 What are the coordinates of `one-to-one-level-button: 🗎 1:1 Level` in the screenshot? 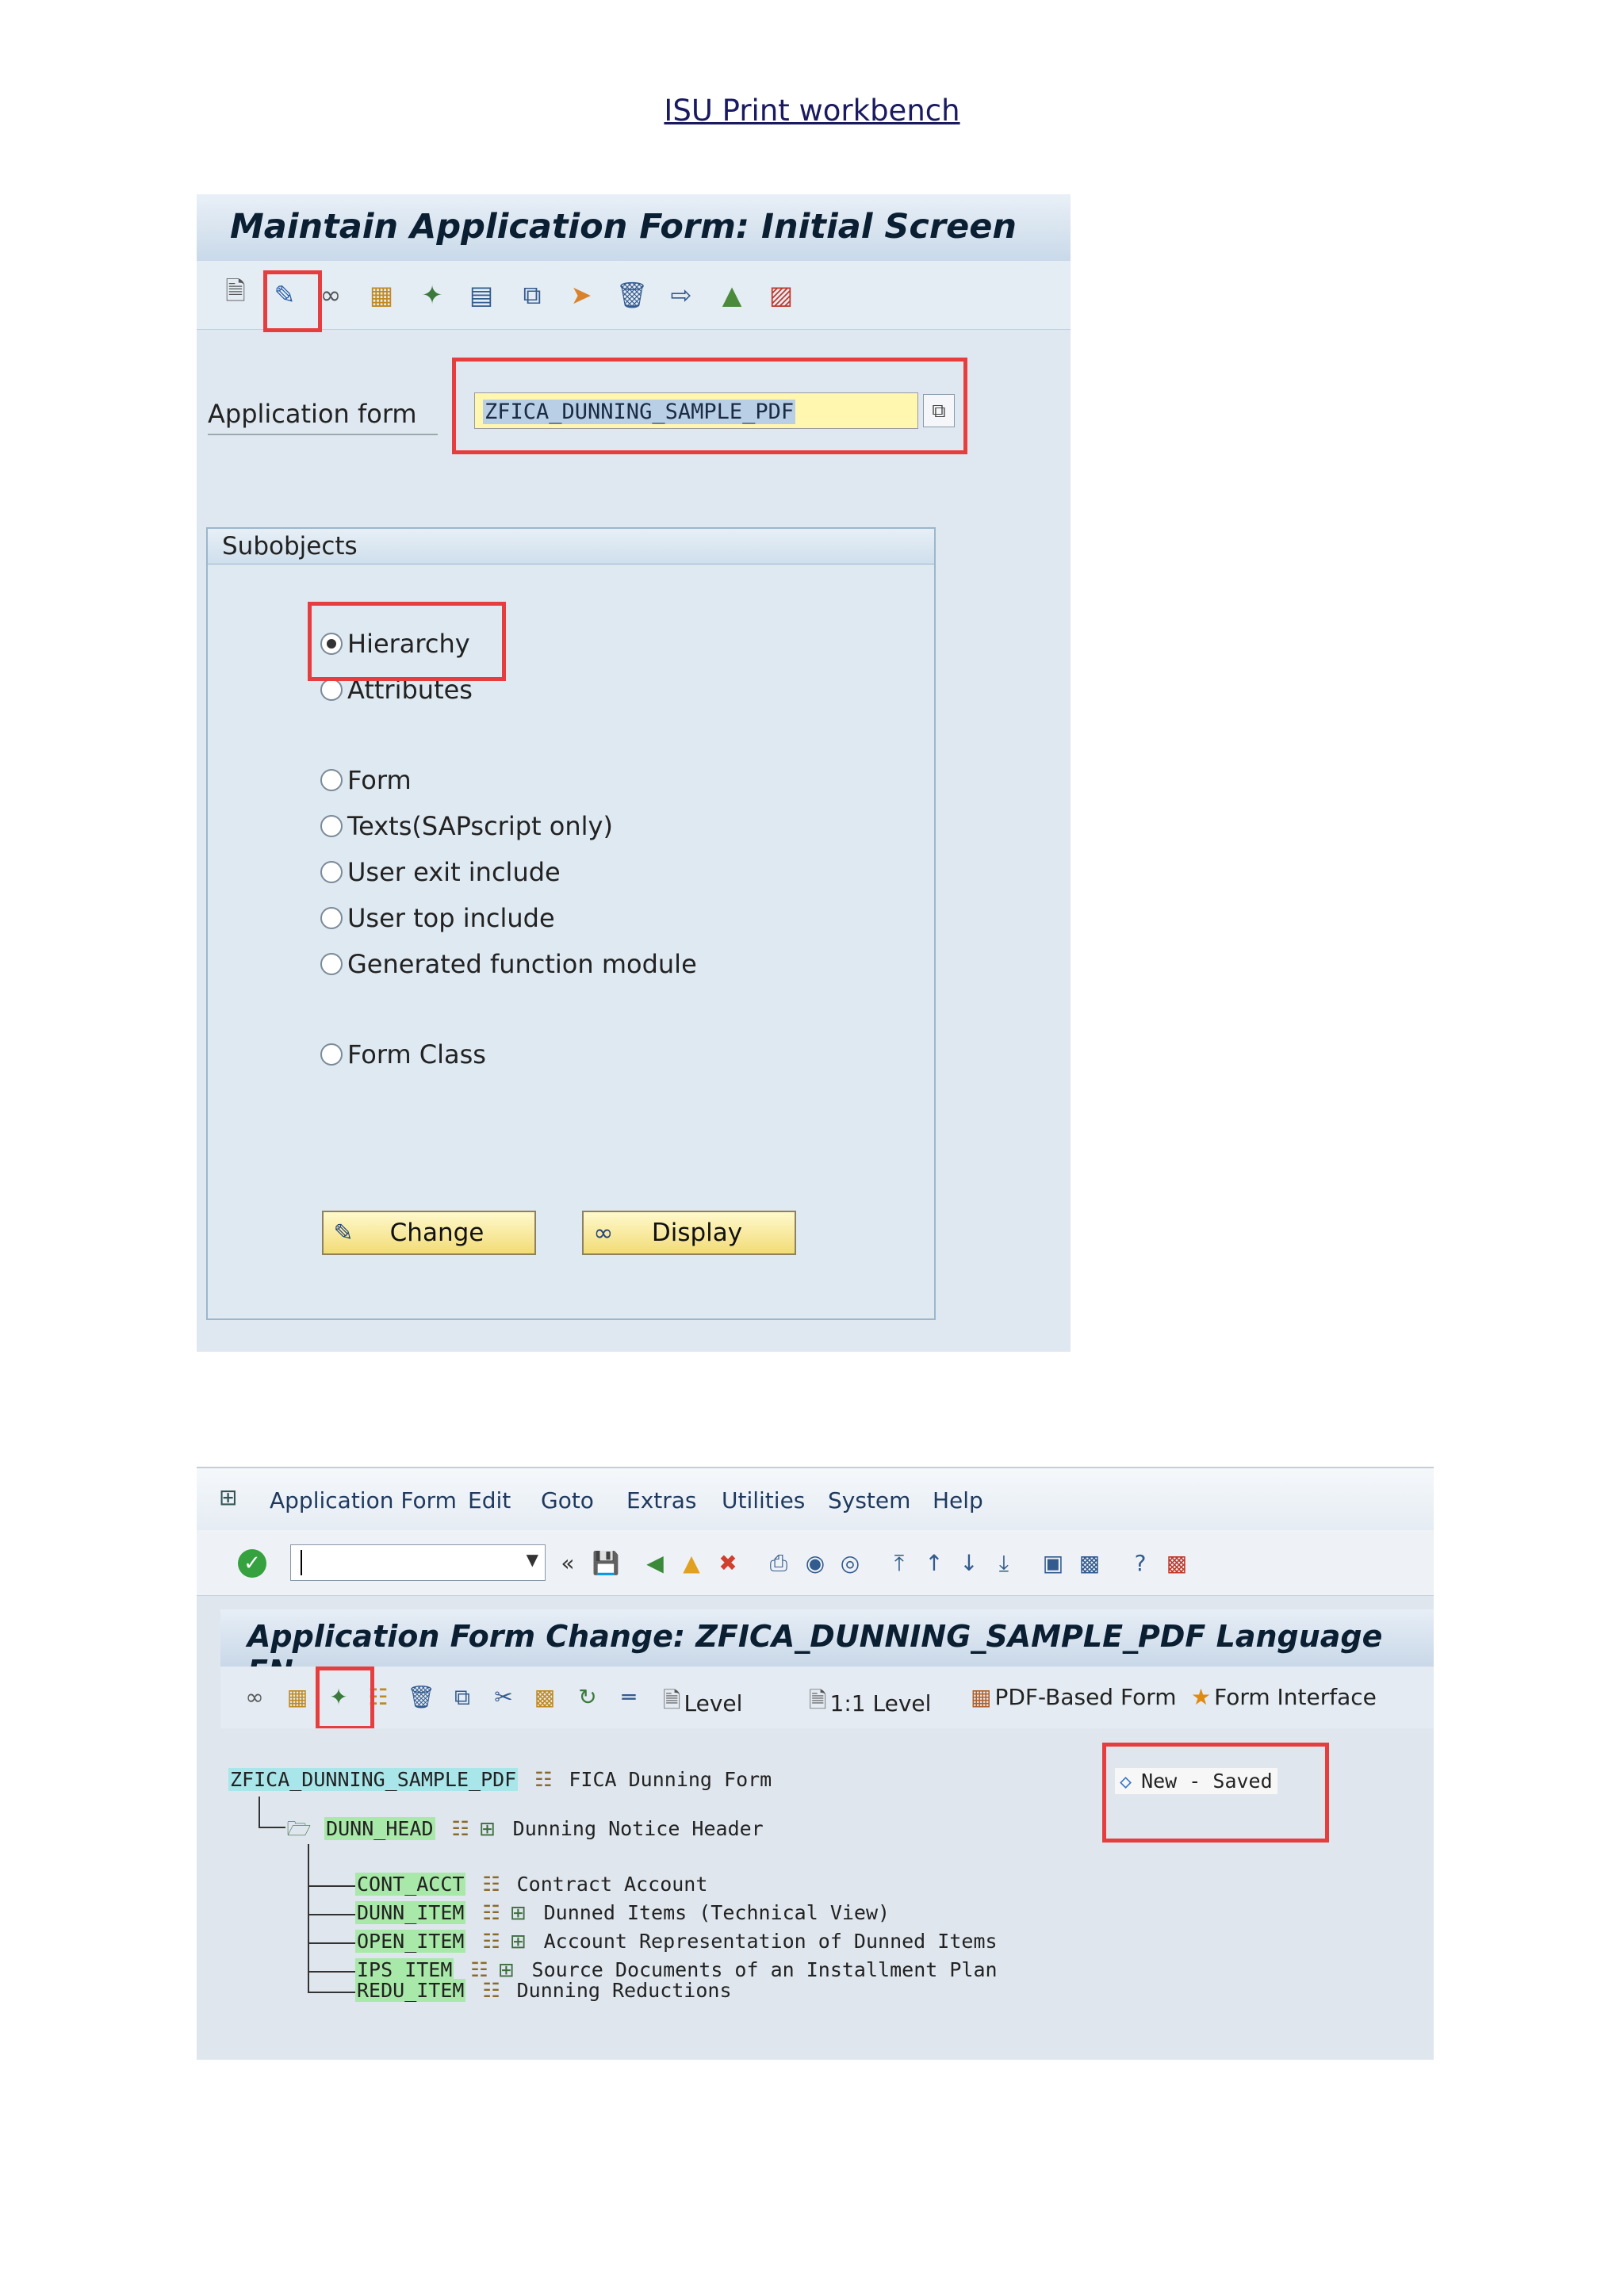 It's located at (870, 1703).